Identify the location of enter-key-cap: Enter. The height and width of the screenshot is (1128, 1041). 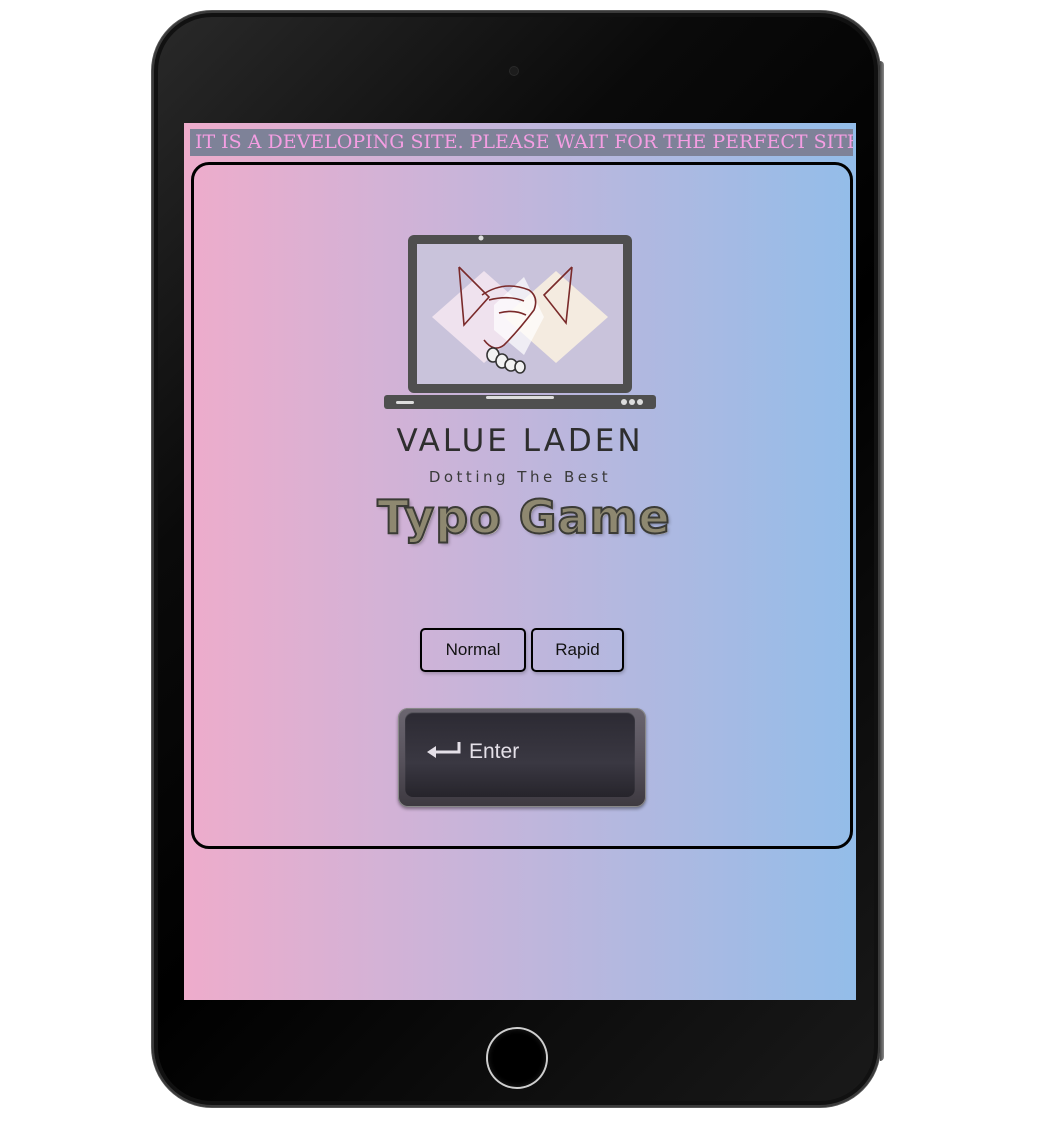
(520, 754).